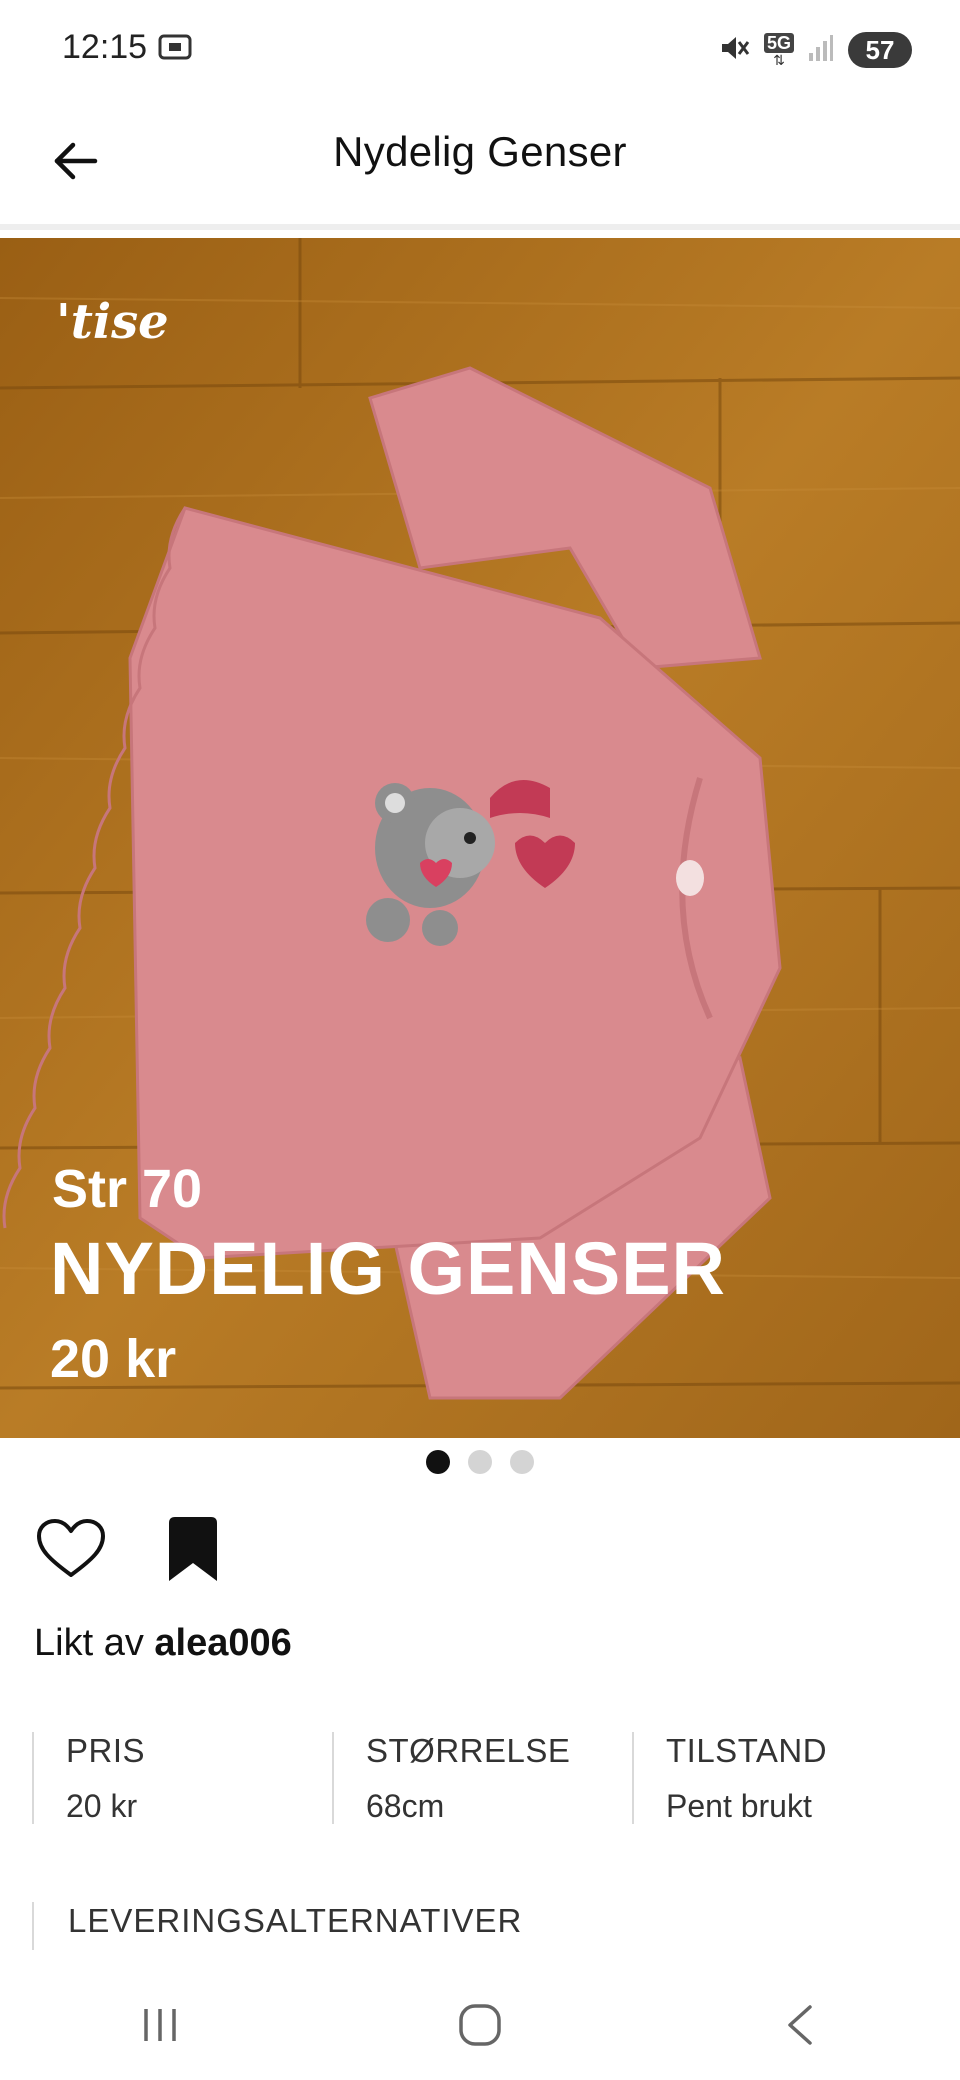  I want to click on bookmark-icon, so click(193, 1549).